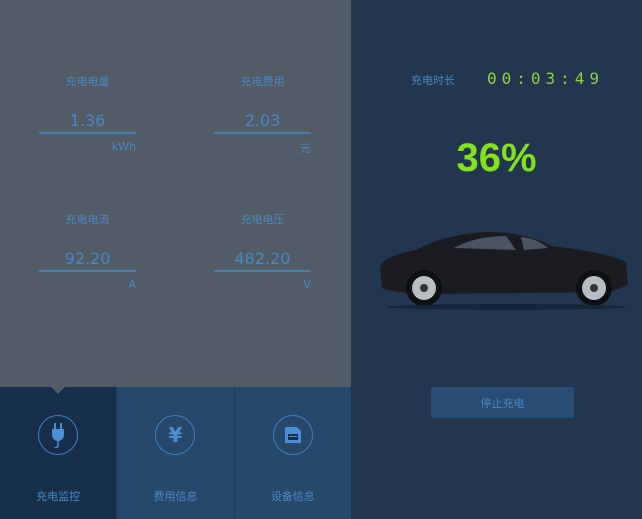 The image size is (642, 519). Describe the element at coordinates (262, 122) in the screenshot. I see `metric-value: 2.03` at that location.